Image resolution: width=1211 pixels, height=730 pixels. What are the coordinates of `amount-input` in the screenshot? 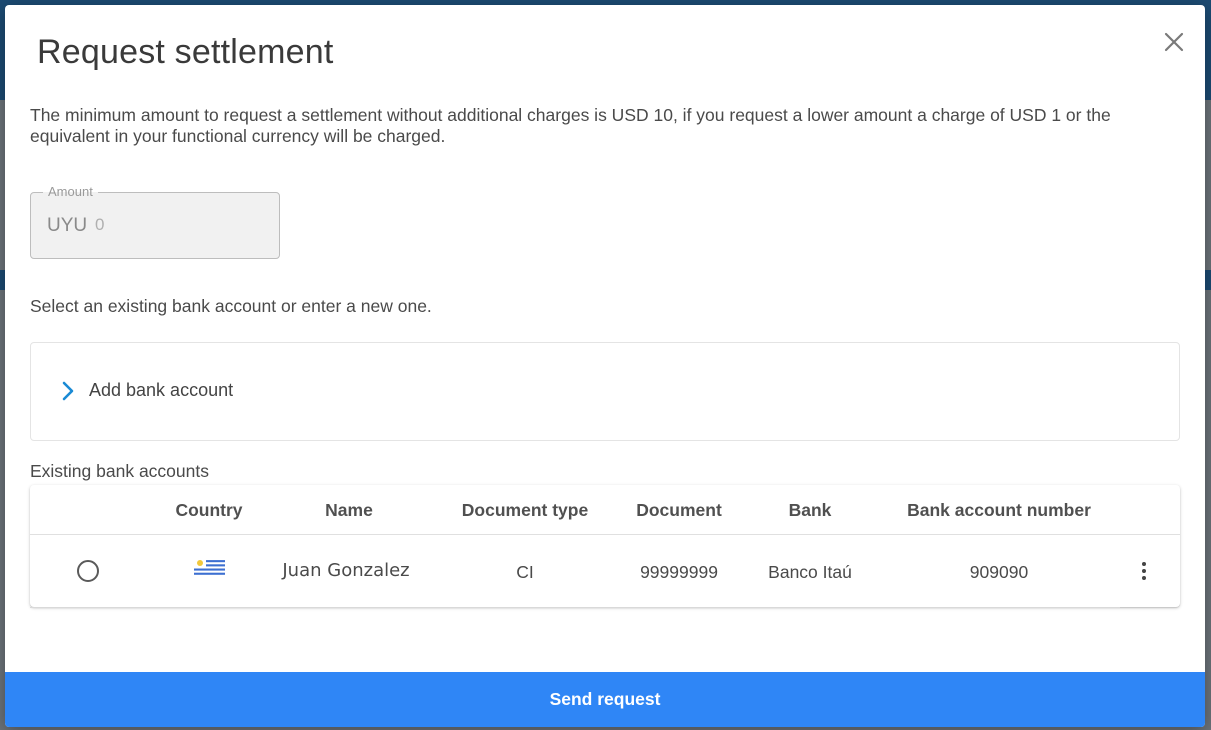 It's located at (180, 225).